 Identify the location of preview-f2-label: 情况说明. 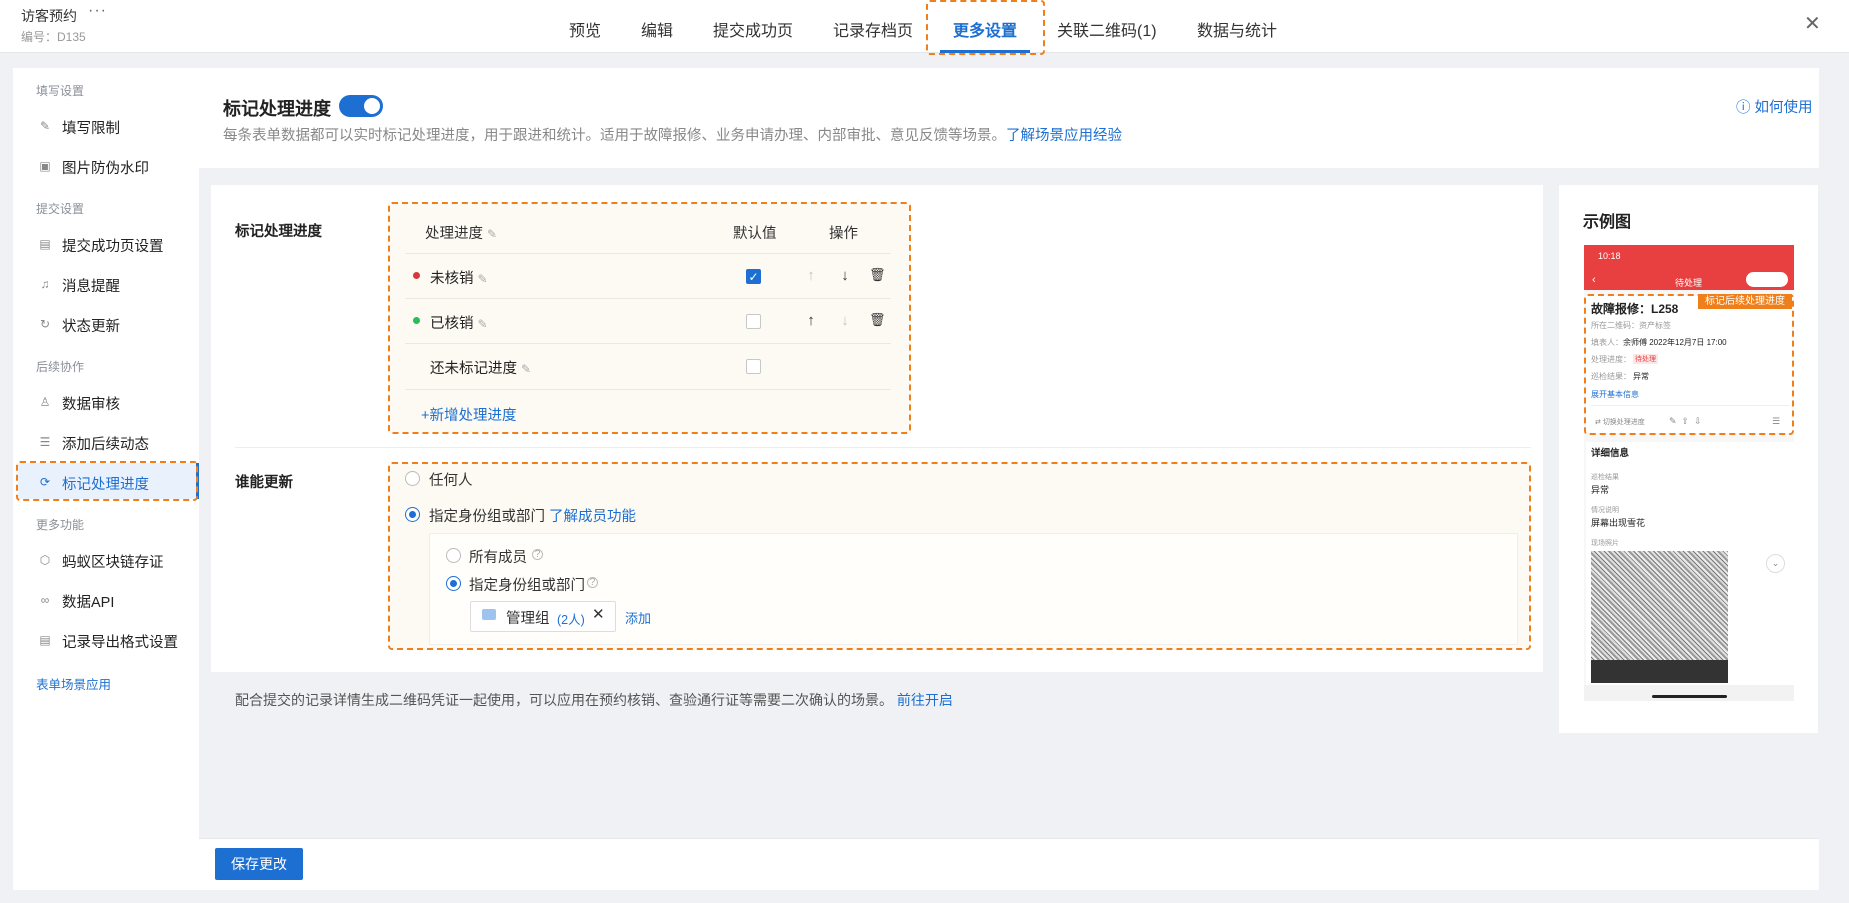
(1605, 510).